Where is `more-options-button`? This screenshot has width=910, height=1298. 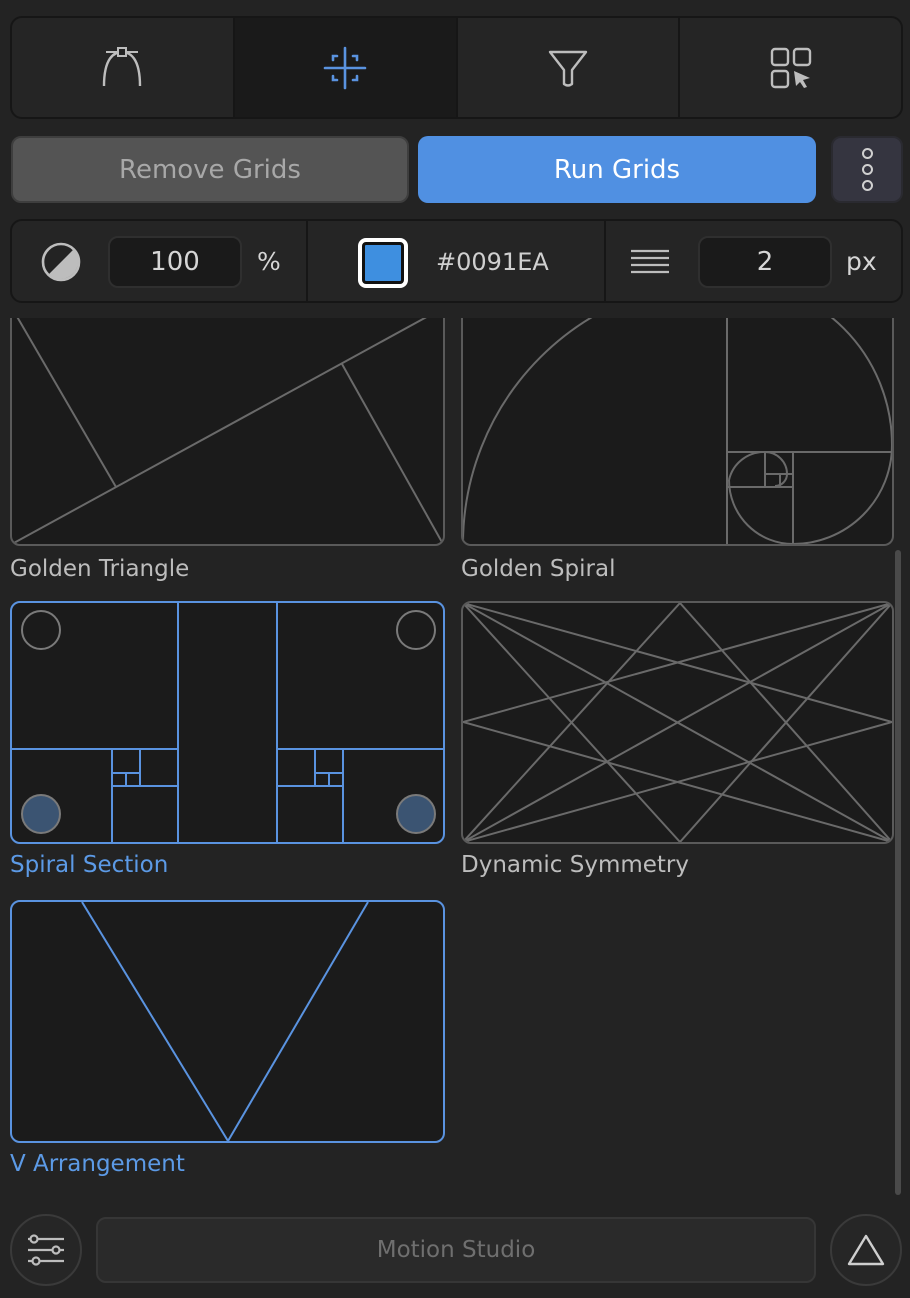
more-options-button is located at coordinates (867, 169).